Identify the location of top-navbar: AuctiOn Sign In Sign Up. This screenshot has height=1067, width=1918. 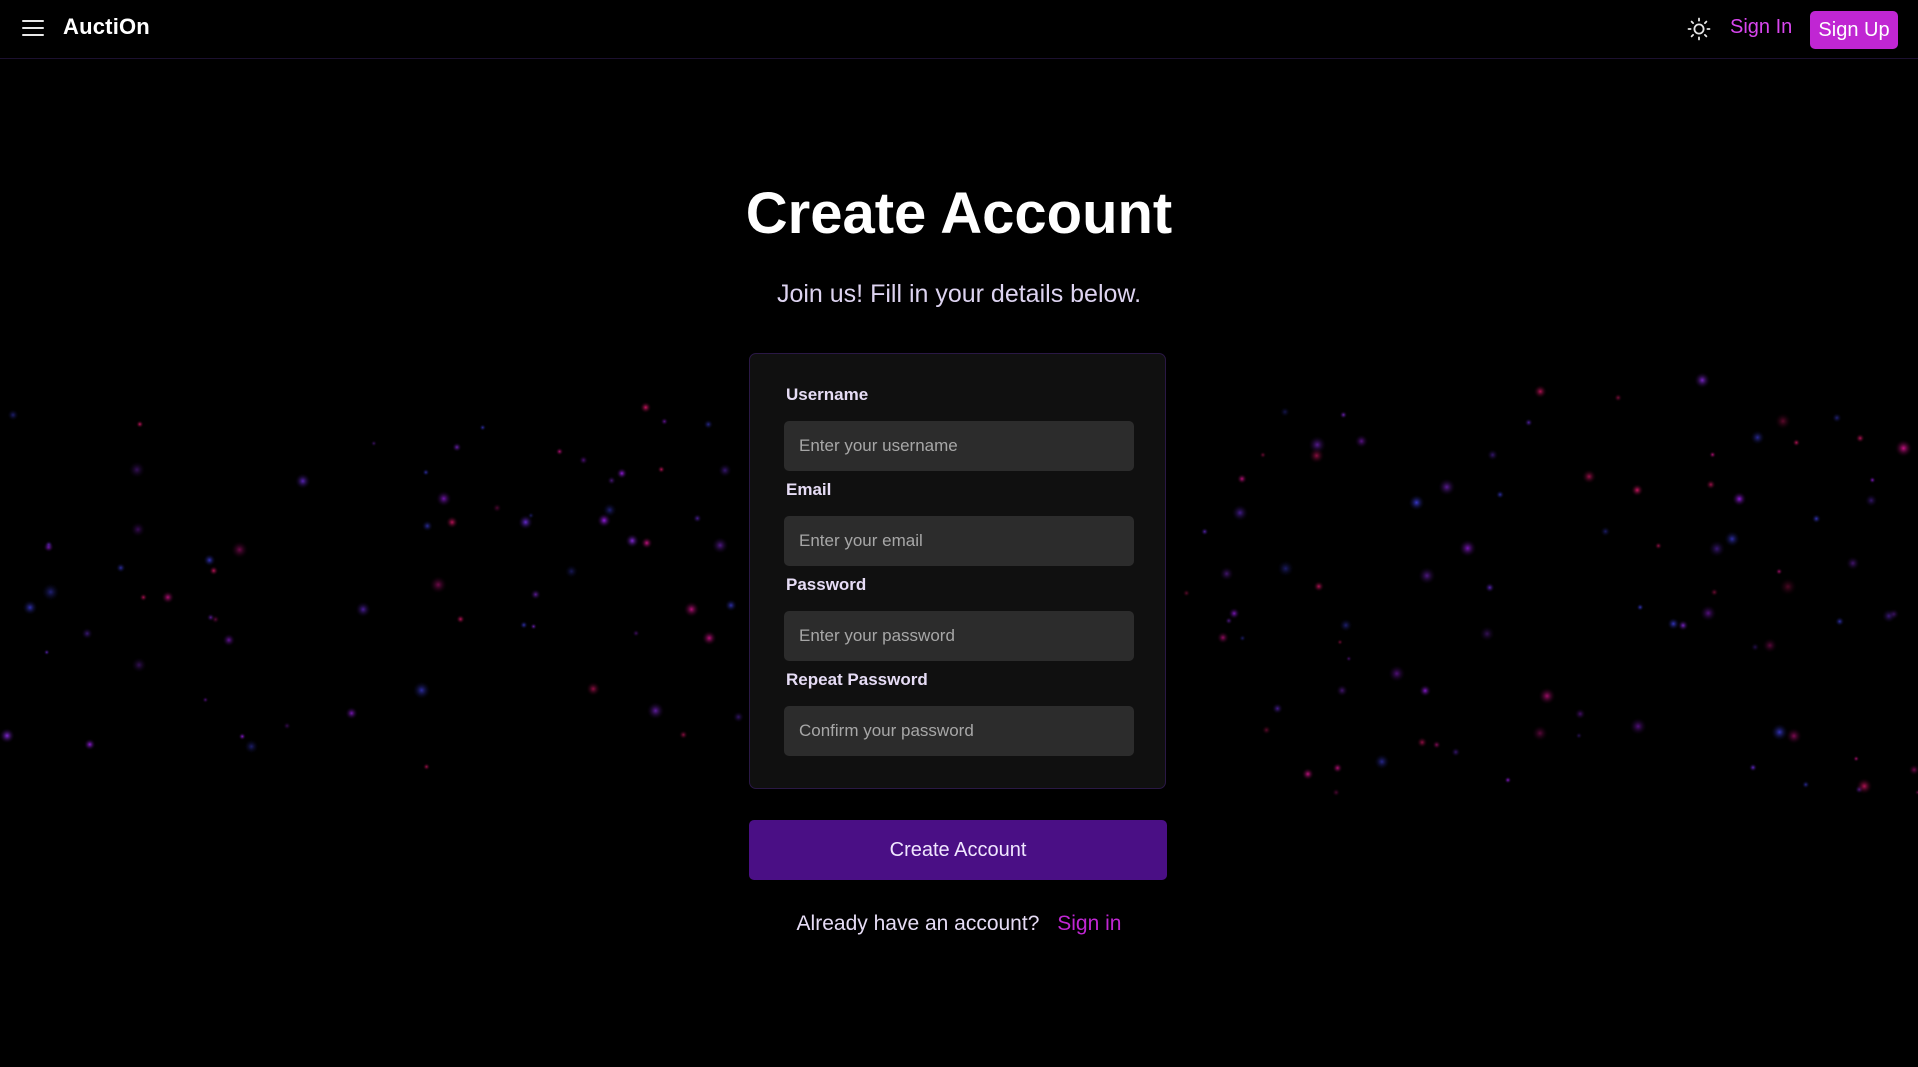
(959, 29).